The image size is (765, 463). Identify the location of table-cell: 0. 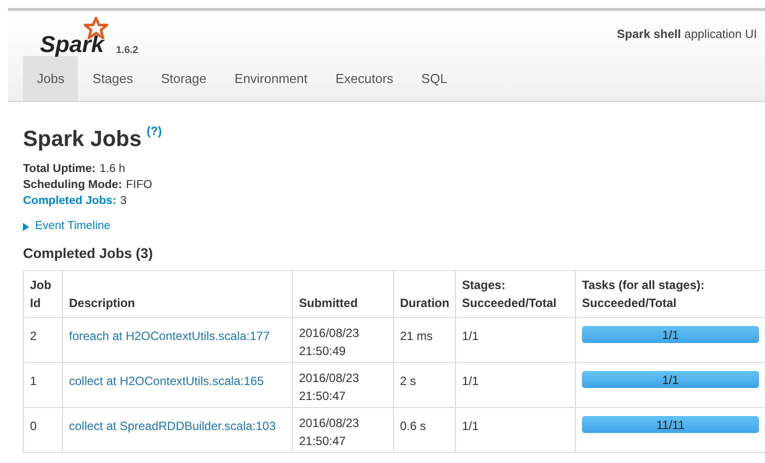
(43, 430).